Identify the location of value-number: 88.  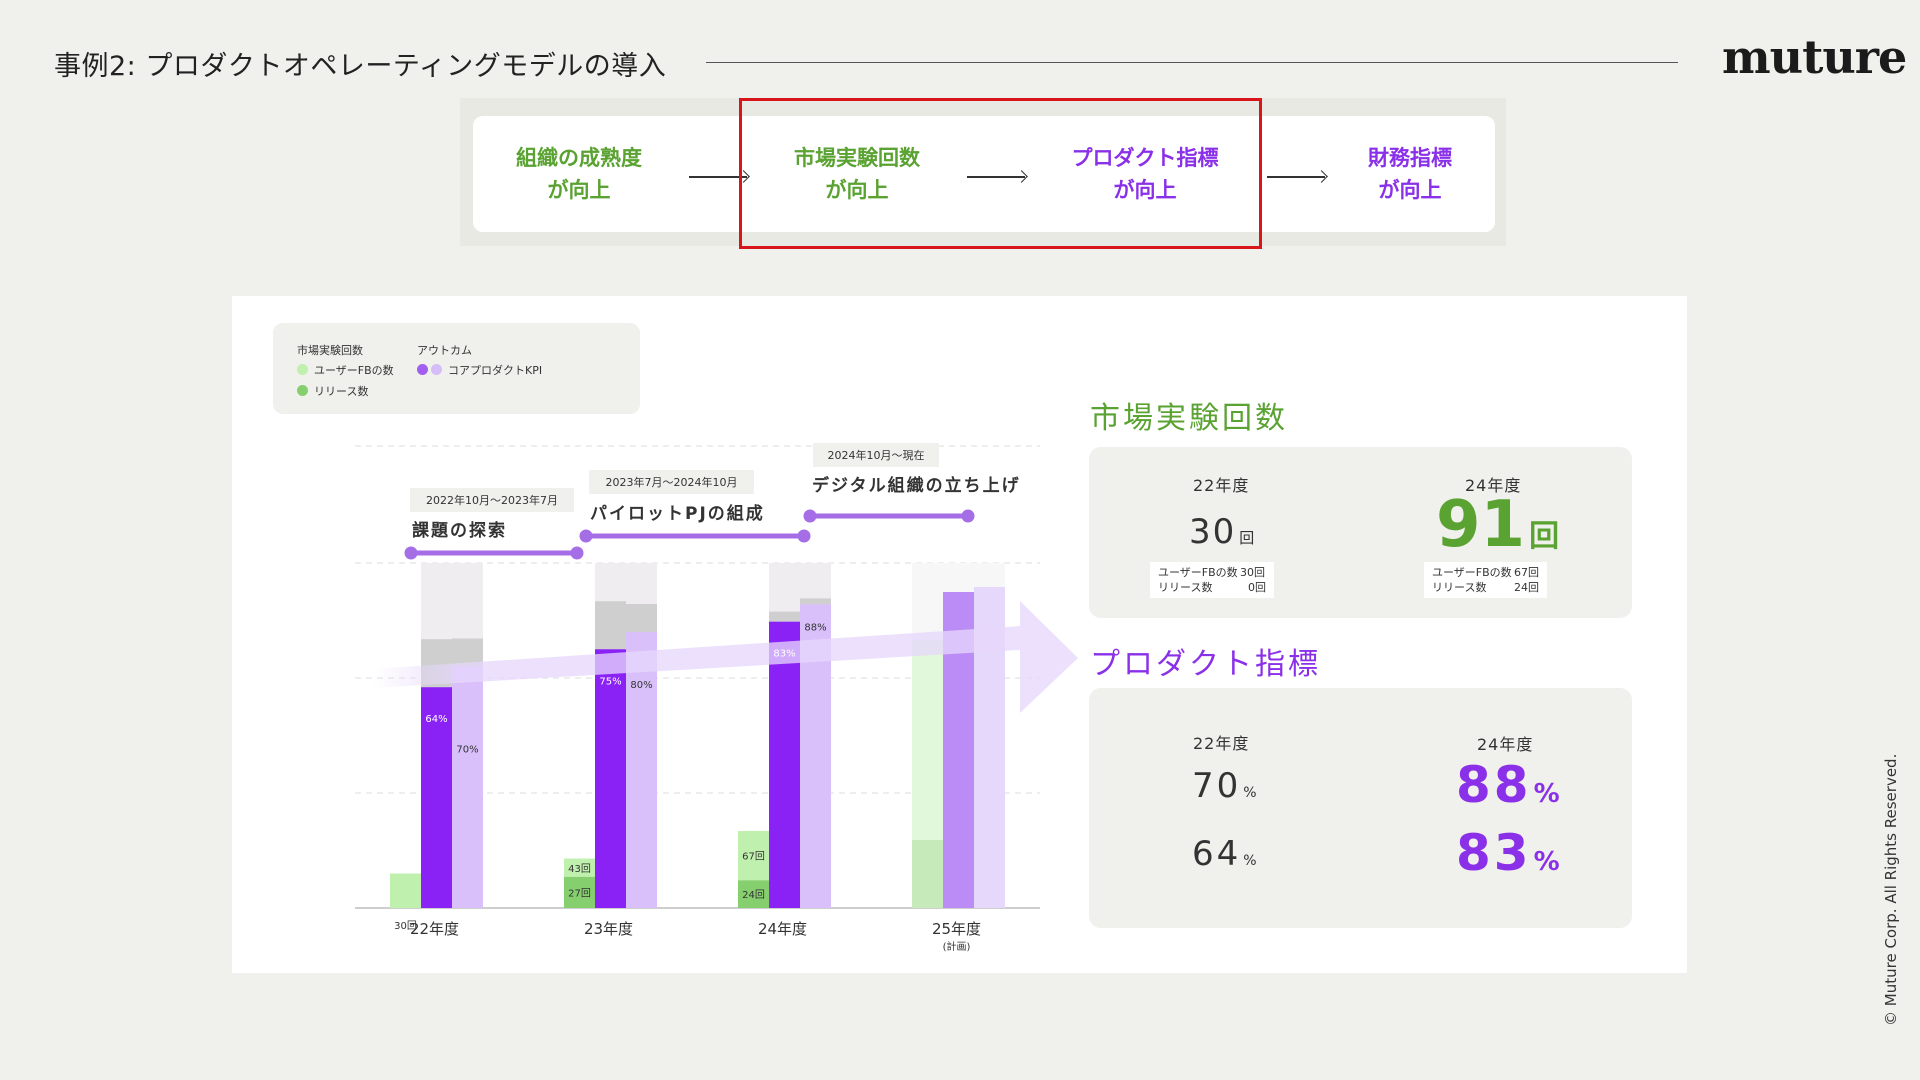
(1494, 785).